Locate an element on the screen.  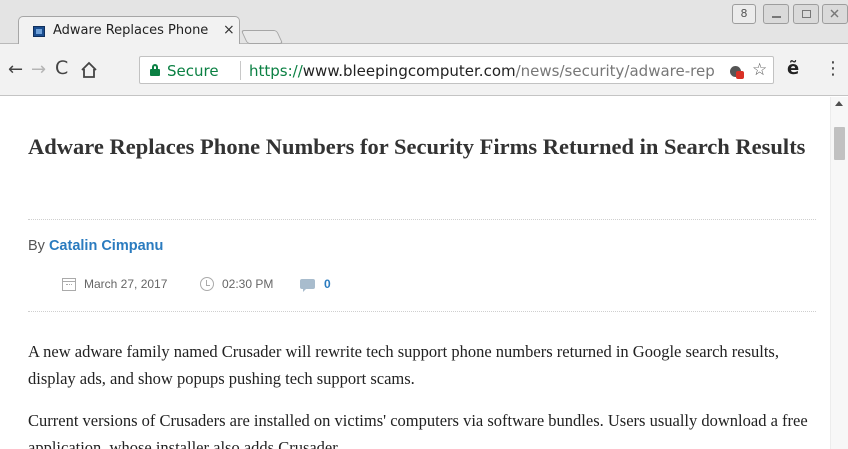
profile-icon: 8 is located at coordinates (744, 13).